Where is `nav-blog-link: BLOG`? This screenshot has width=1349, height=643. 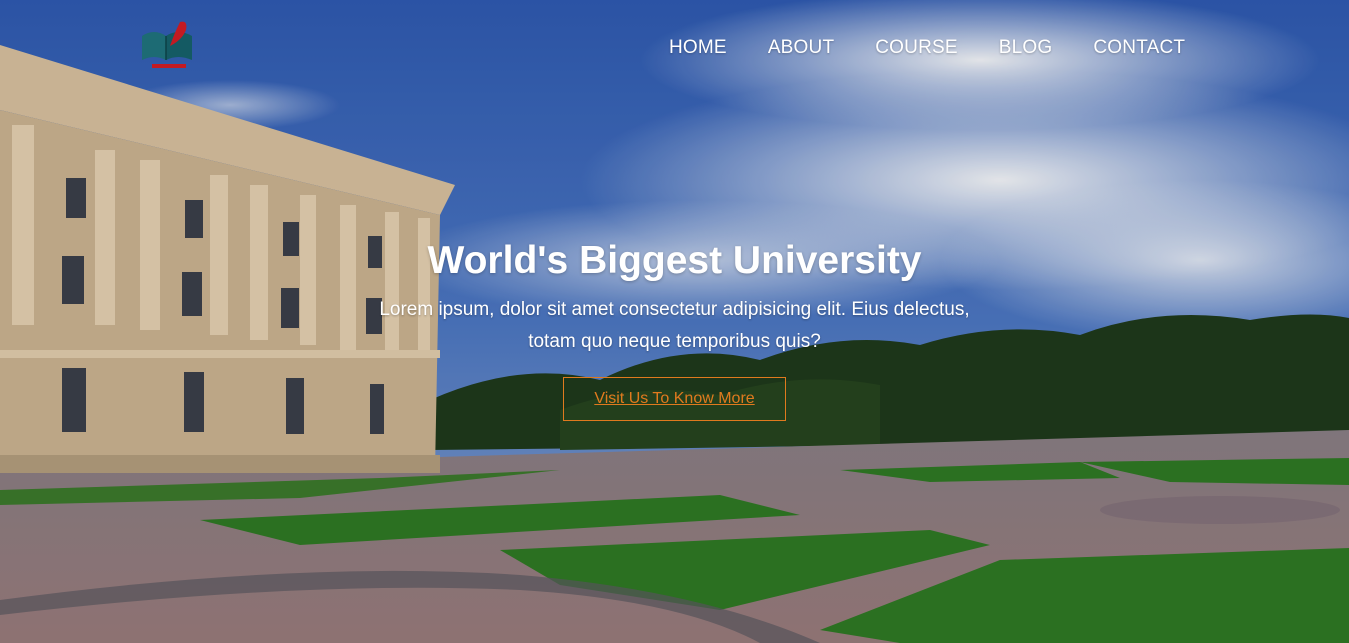 nav-blog-link: BLOG is located at coordinates (1026, 48).